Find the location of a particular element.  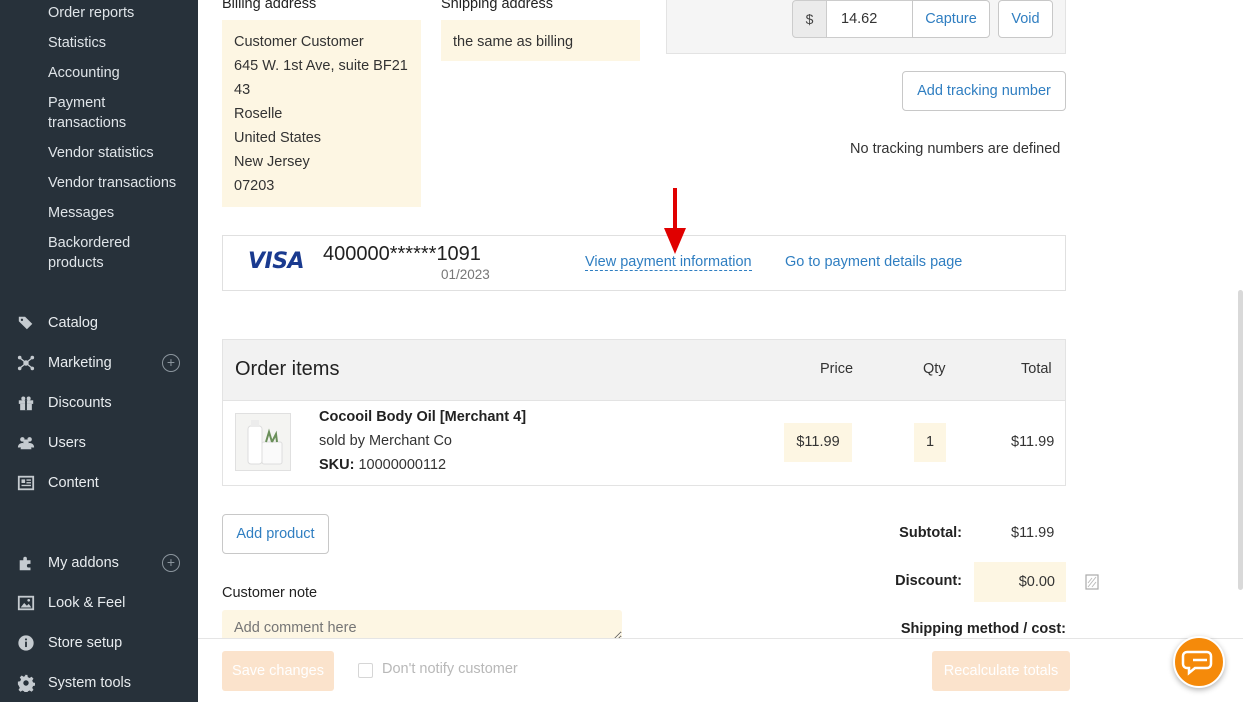

subtotal-label: Subtotal: is located at coordinates (930, 533).